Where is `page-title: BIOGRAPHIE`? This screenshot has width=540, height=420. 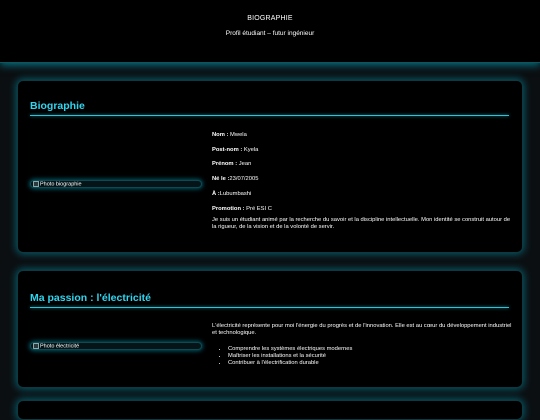
page-title: BIOGRAPHIE is located at coordinates (270, 18).